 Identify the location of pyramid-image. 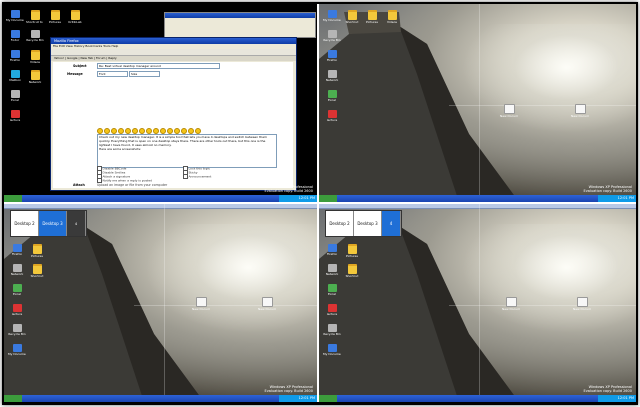
(419, 107).